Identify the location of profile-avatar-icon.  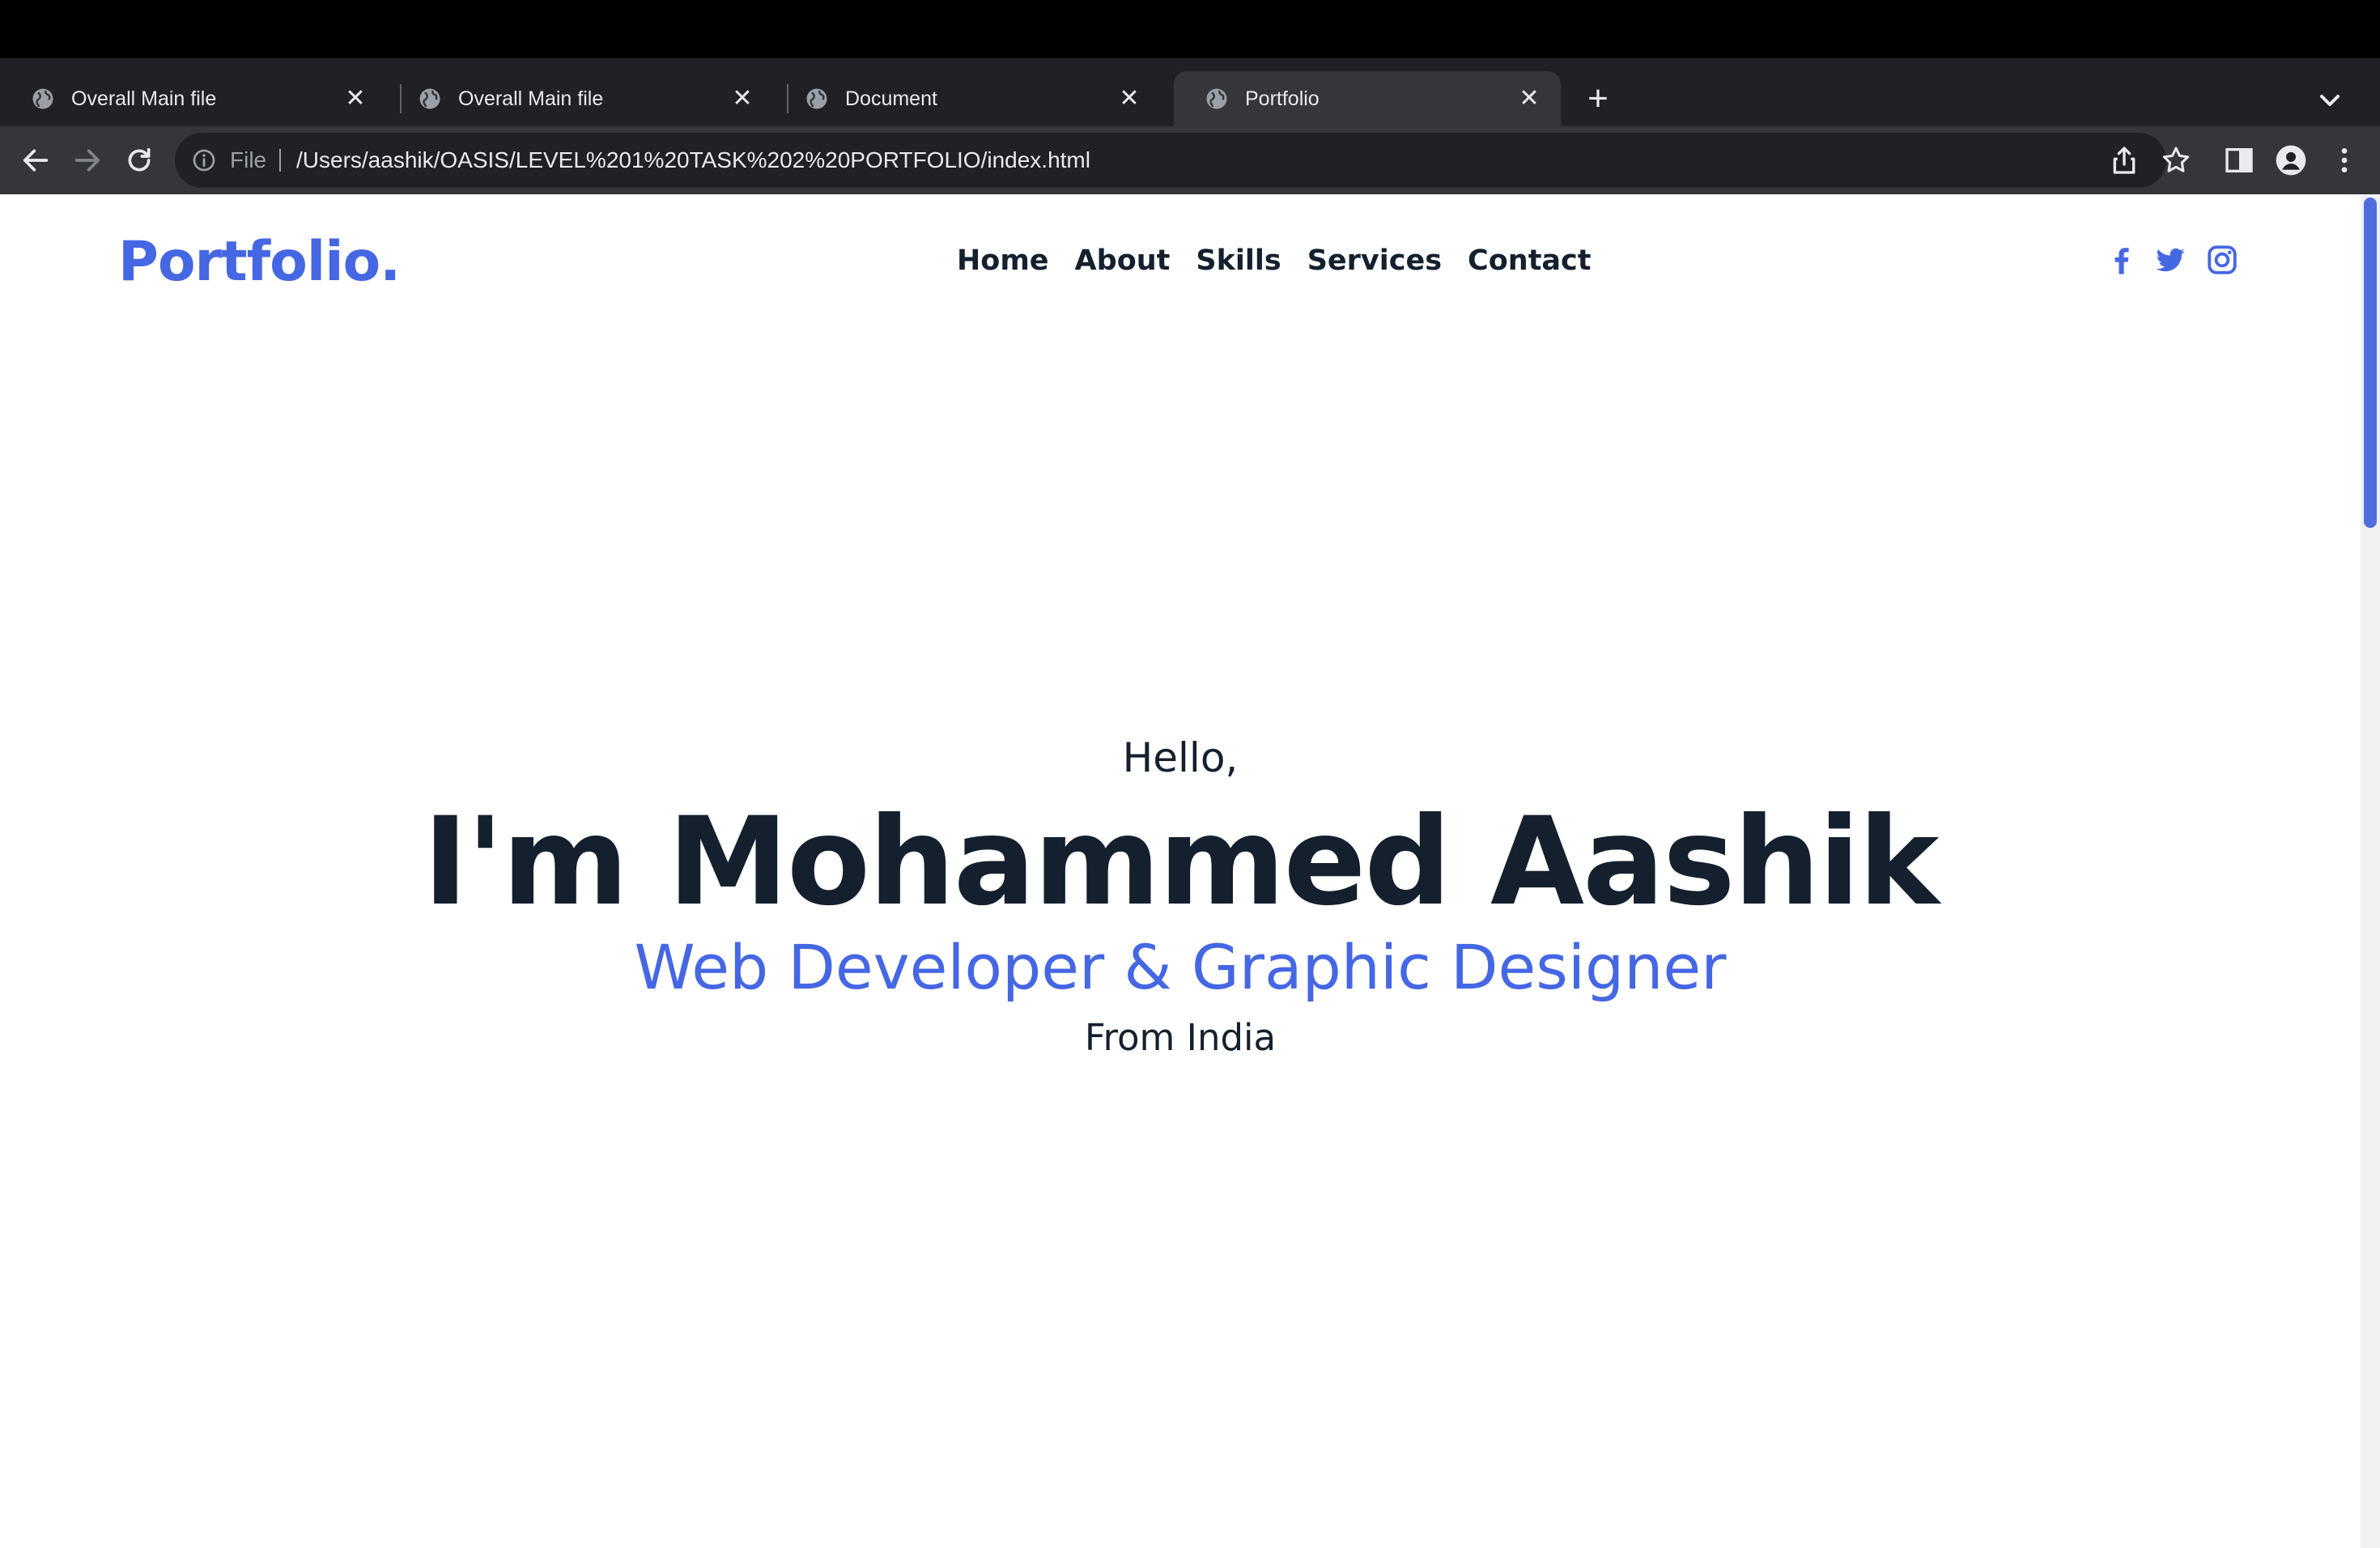
(2291, 160).